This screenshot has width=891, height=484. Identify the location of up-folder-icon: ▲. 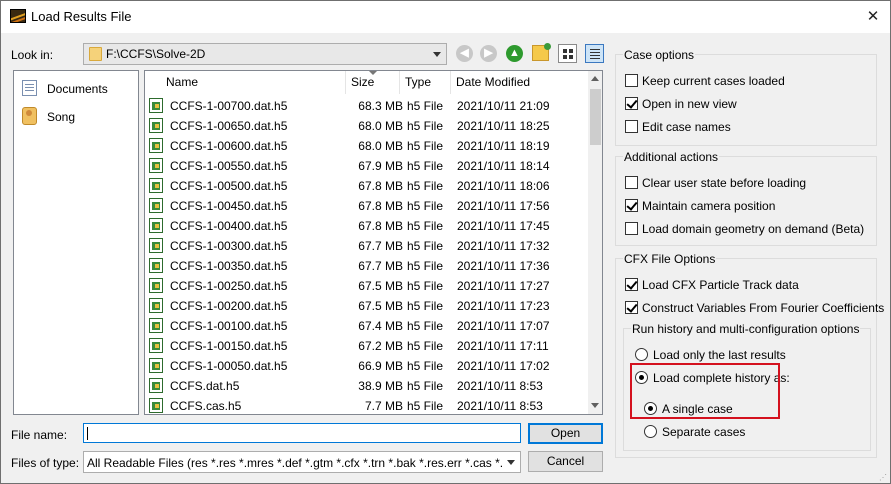
(514, 53).